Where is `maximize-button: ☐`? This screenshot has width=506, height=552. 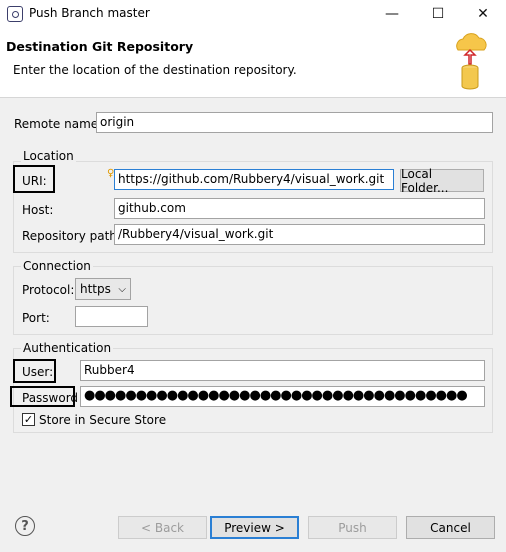
maximize-button: ☐ is located at coordinates (438, 14).